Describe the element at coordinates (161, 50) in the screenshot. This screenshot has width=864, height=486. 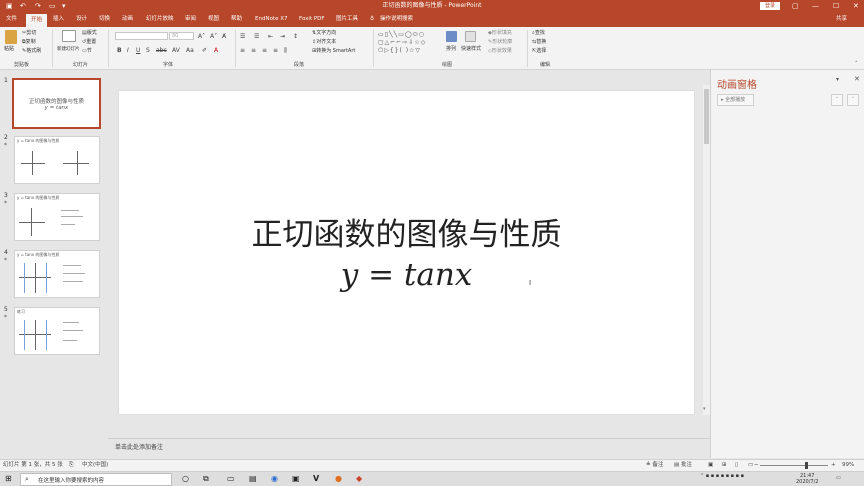
I see `strikethrough-icon: abc` at that location.